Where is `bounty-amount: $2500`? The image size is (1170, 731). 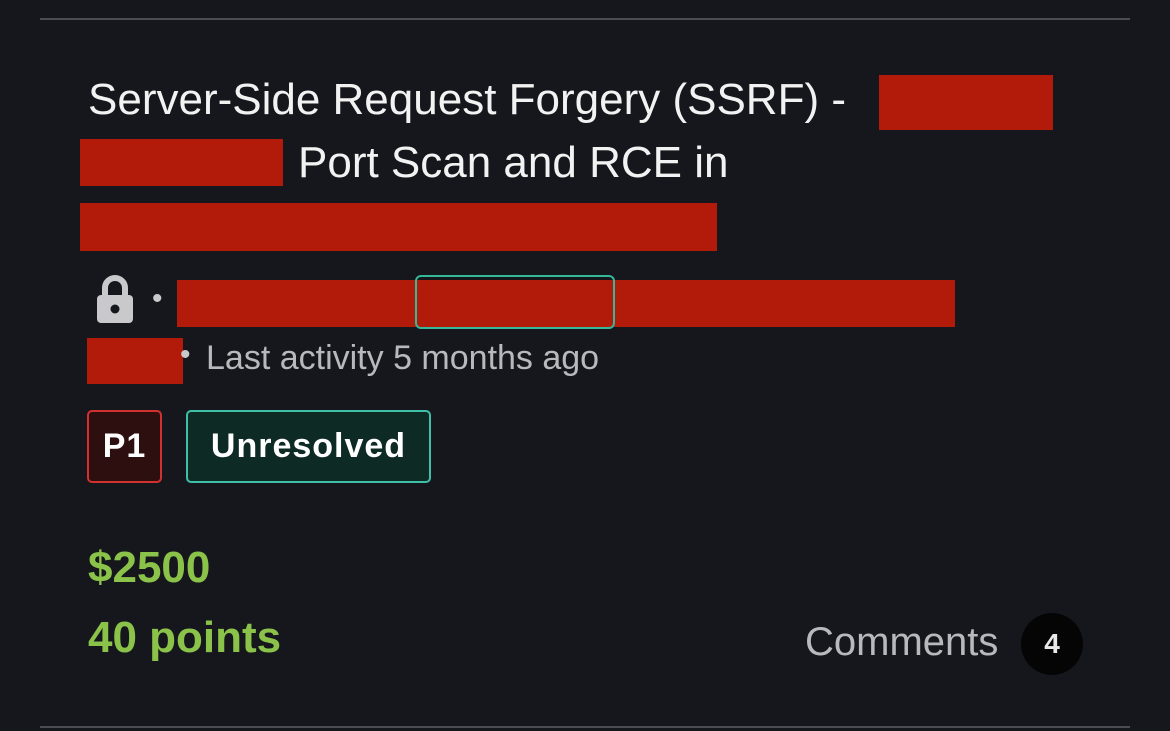
bounty-amount: $2500 is located at coordinates (149, 567).